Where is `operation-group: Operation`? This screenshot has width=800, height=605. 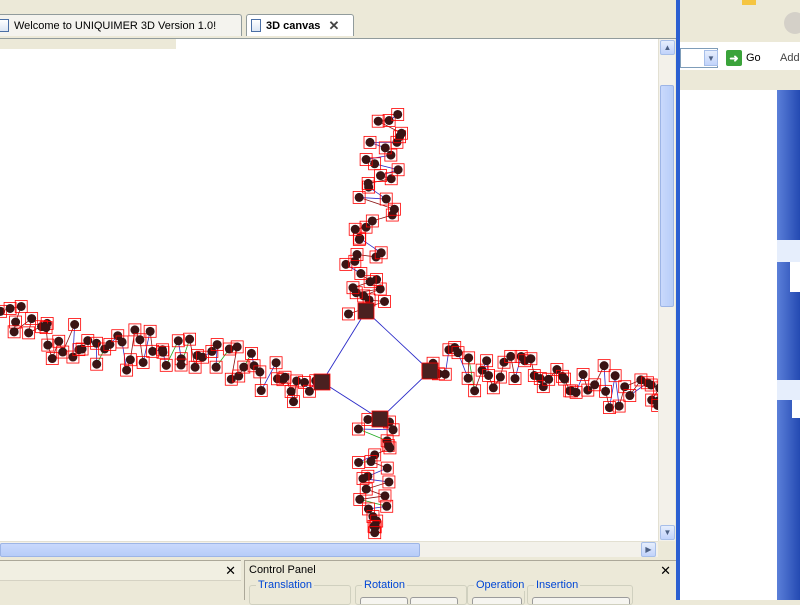 operation-group: Operation is located at coordinates (496, 595).